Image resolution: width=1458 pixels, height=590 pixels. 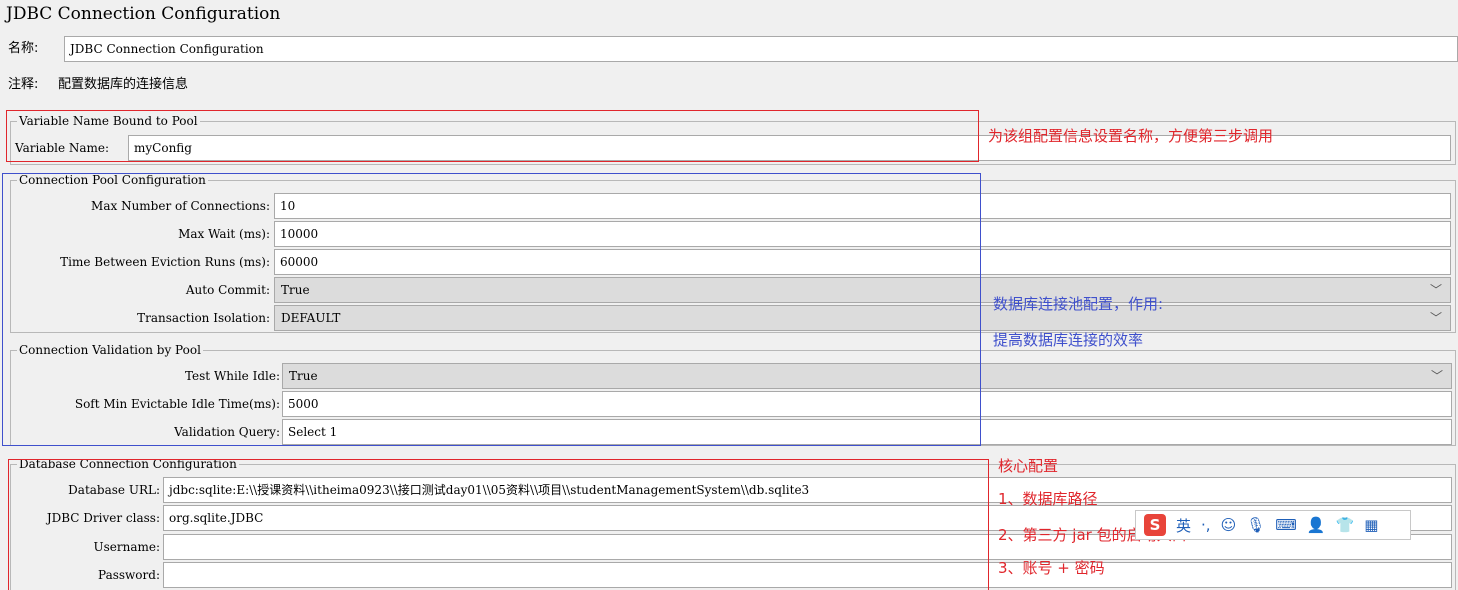 I want to click on ime-logo-icon: S, so click(x=1155, y=525).